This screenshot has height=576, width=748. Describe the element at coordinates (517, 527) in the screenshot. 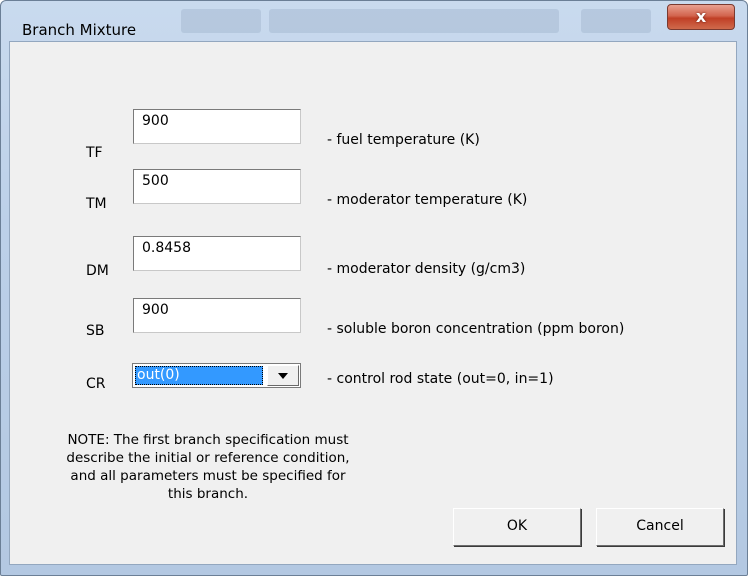

I see `ok-button: OK` at that location.